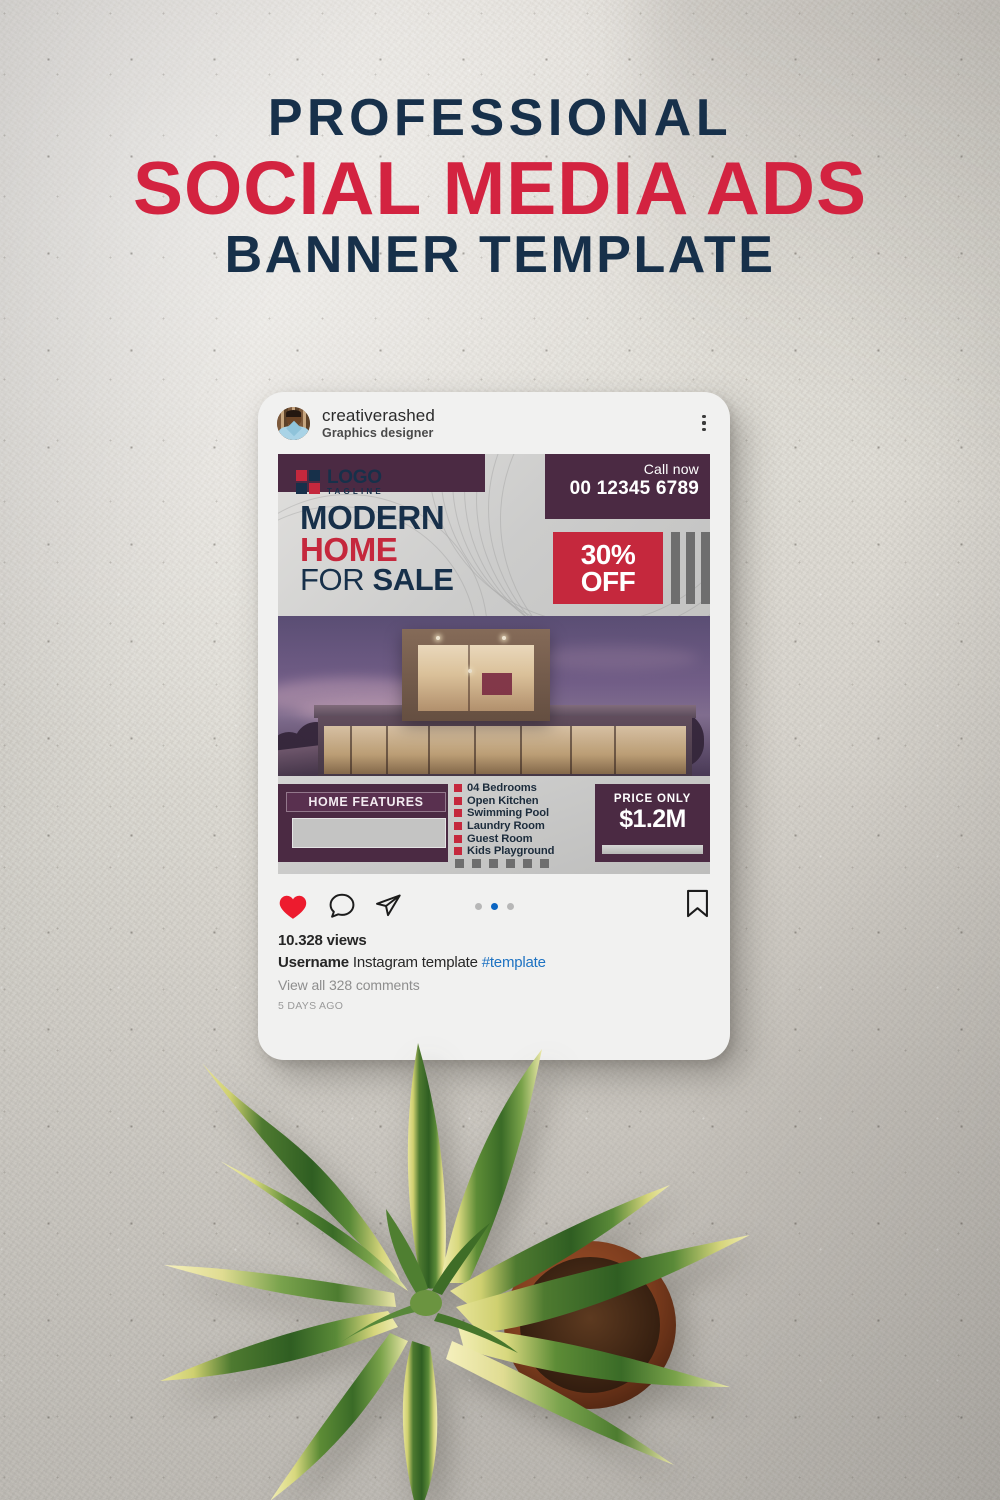 The width and height of the screenshot is (1000, 1500). I want to click on photo-overlay, so click(494, 696).